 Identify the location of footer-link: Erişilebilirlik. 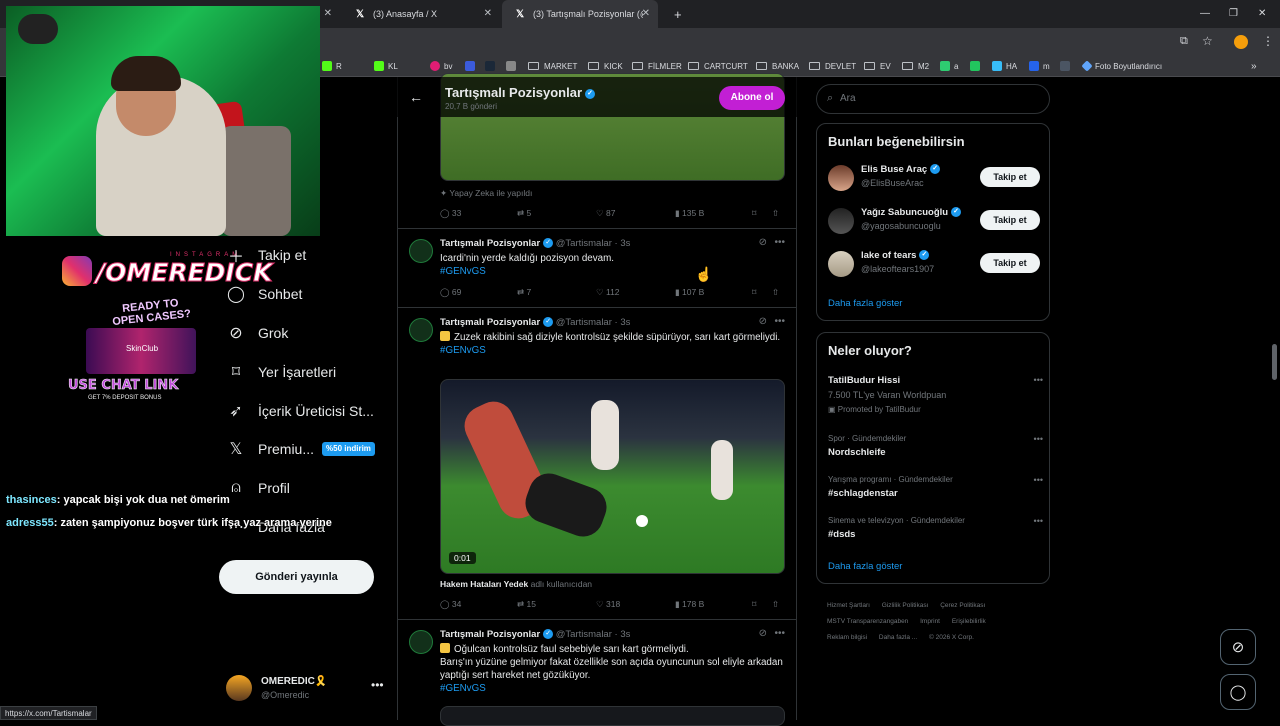
(969, 621).